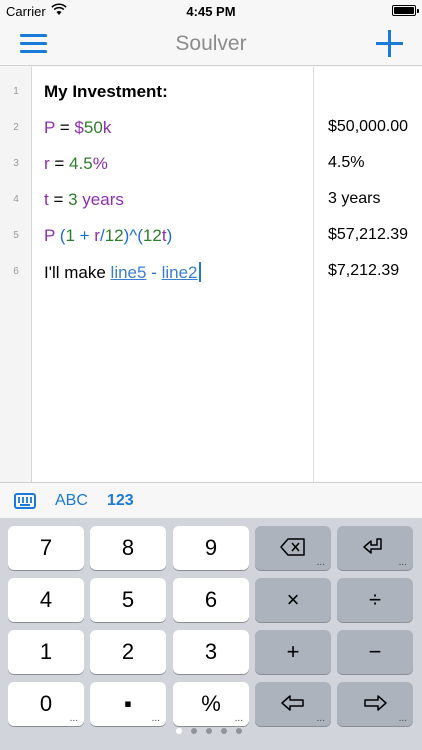 The image size is (422, 750). Describe the element at coordinates (81, 163) in the screenshot. I see `number-token: 4.5` at that location.